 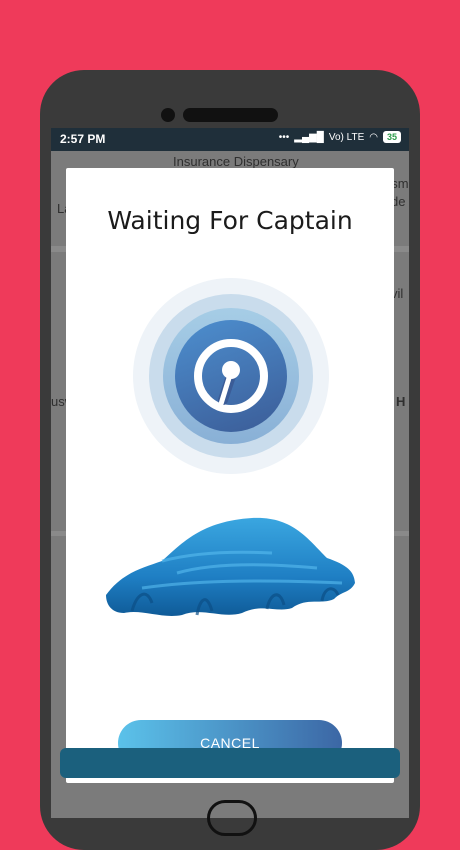 What do you see at coordinates (401, 401) in the screenshot?
I see `map-label: H` at bounding box center [401, 401].